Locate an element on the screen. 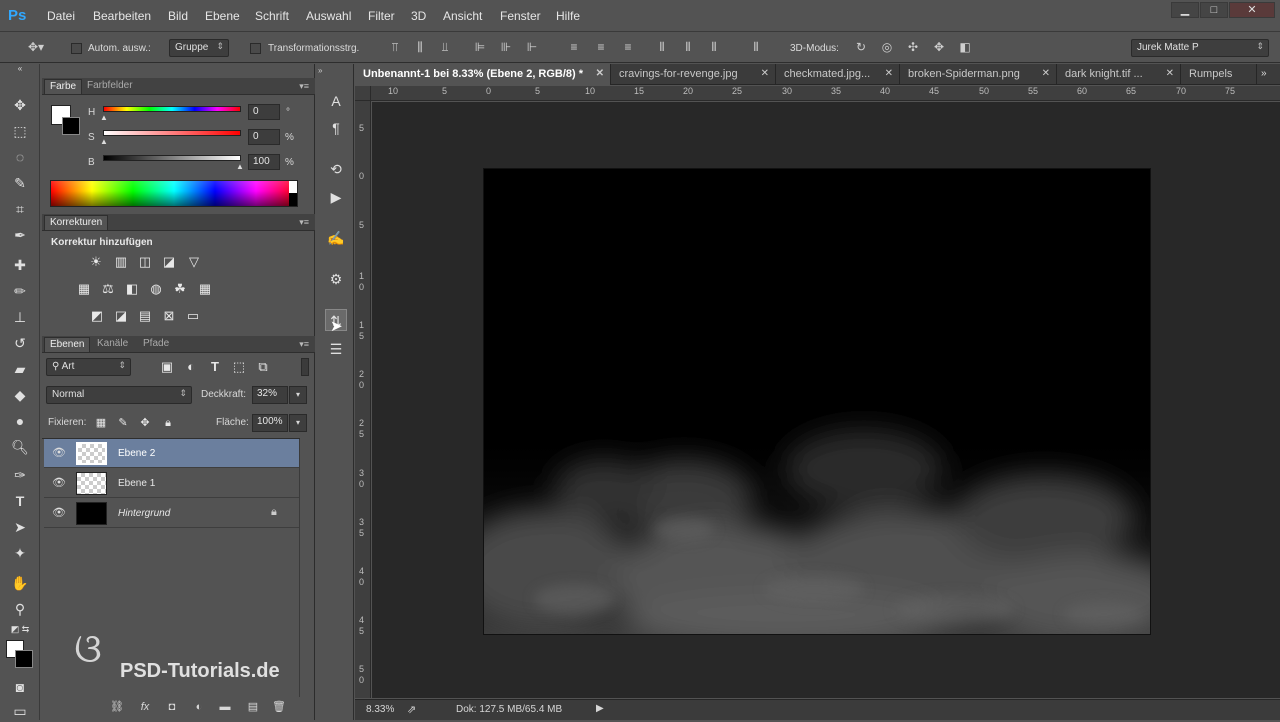  doc-tab: Rumpels is located at coordinates (1219, 74).